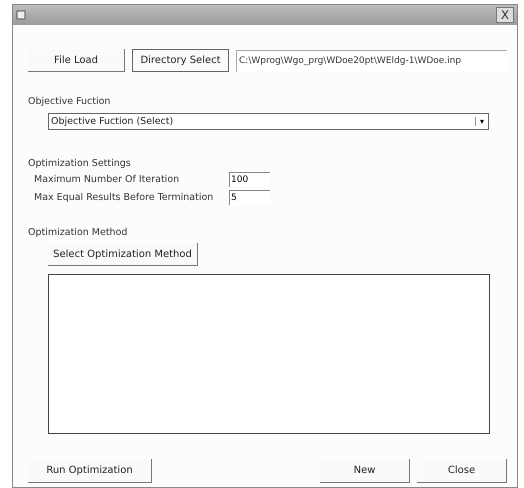  What do you see at coordinates (462, 471) in the screenshot?
I see `close-dialog-button: Close` at bounding box center [462, 471].